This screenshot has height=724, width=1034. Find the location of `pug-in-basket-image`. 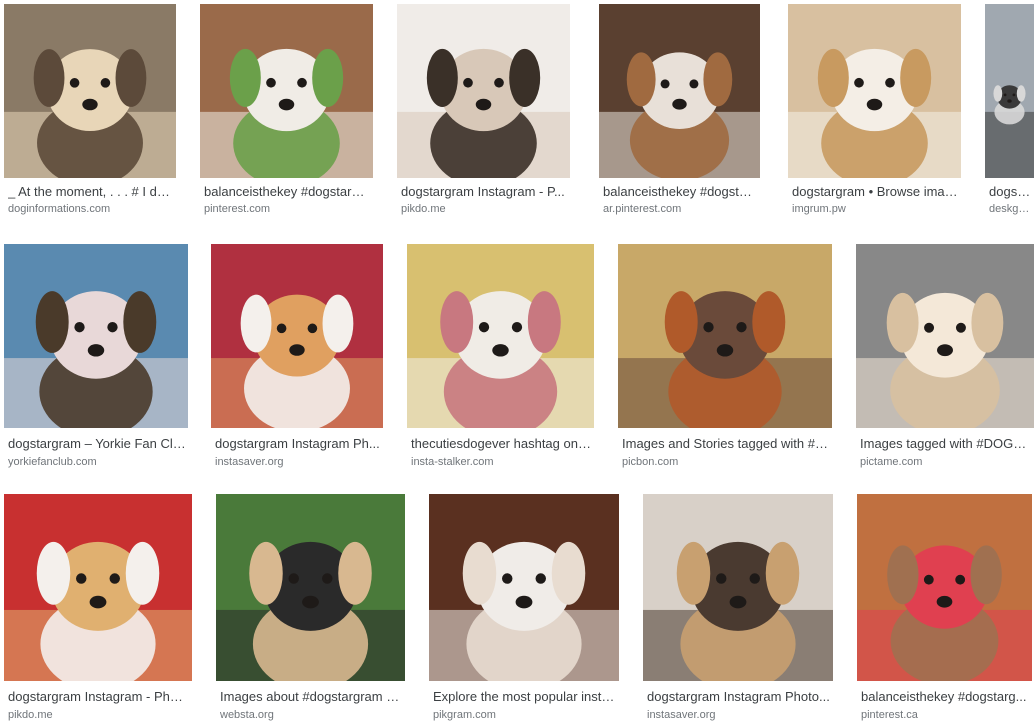

pug-in-basket-image is located at coordinates (90, 91).